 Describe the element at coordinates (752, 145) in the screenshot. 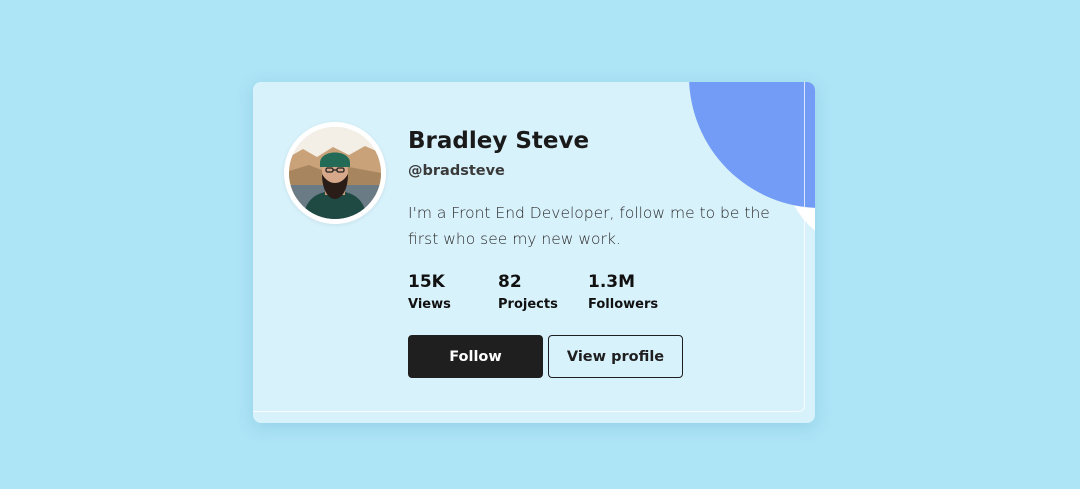

I see `decorative-blue-circle` at that location.